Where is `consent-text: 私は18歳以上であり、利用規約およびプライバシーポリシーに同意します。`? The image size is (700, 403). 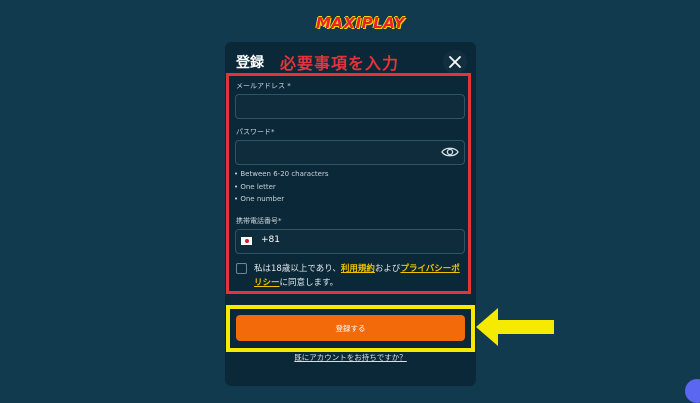 consent-text: 私は18歳以上であり、利用規約およびプライバシーポリシーに同意します。 is located at coordinates (360, 276).